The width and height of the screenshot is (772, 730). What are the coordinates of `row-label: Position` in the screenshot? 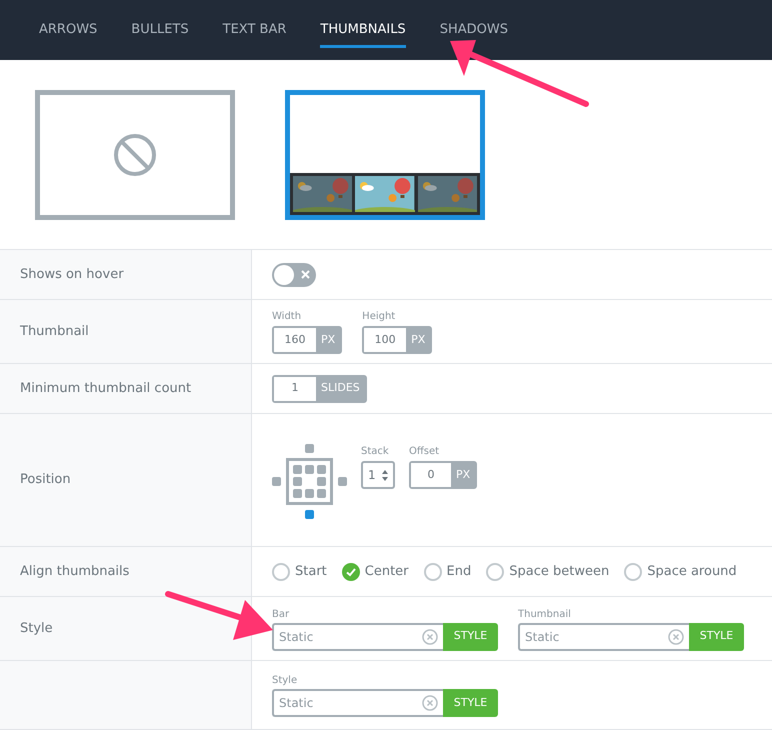 It's located at (45, 480).